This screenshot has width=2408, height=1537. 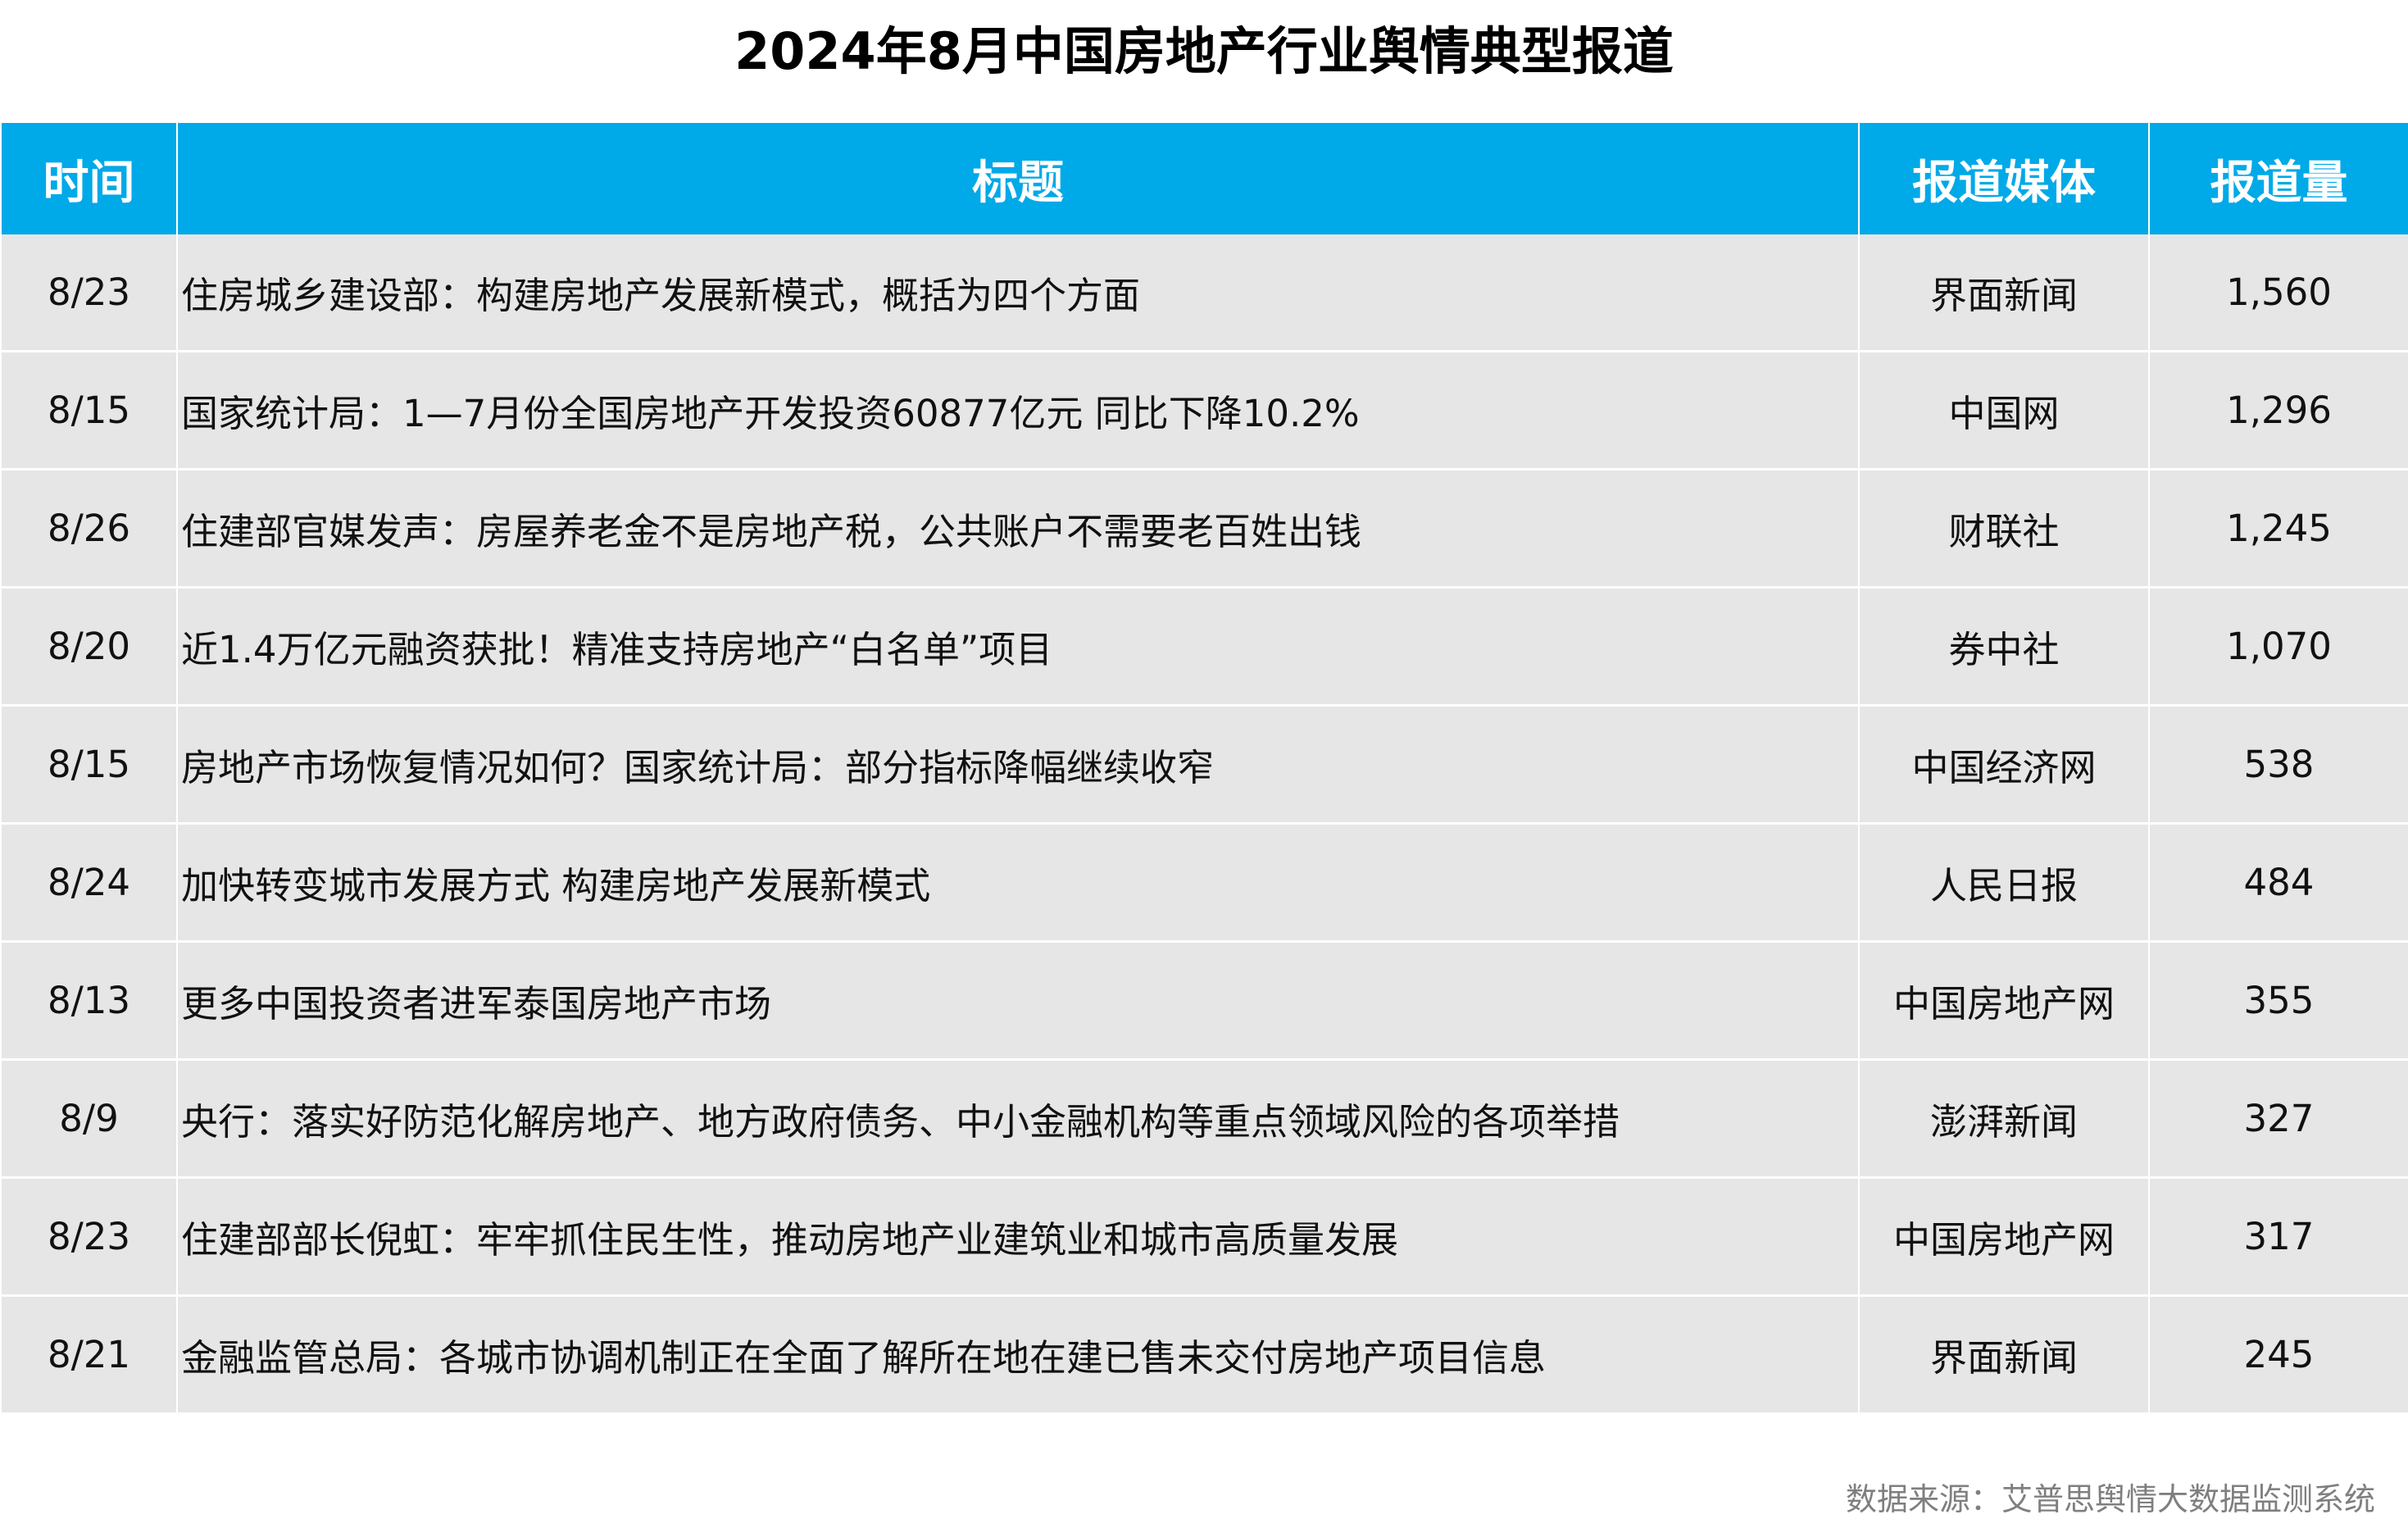 What do you see at coordinates (1204, 51) in the screenshot?
I see `page-title: 2024年8月中国房地产行业舆情典型报道` at bounding box center [1204, 51].